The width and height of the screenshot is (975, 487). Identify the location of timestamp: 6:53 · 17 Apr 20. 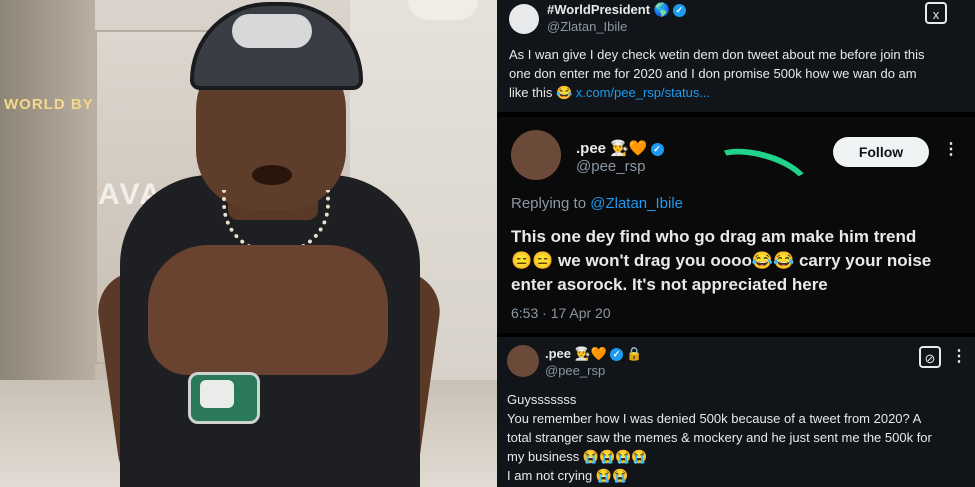
(561, 313).